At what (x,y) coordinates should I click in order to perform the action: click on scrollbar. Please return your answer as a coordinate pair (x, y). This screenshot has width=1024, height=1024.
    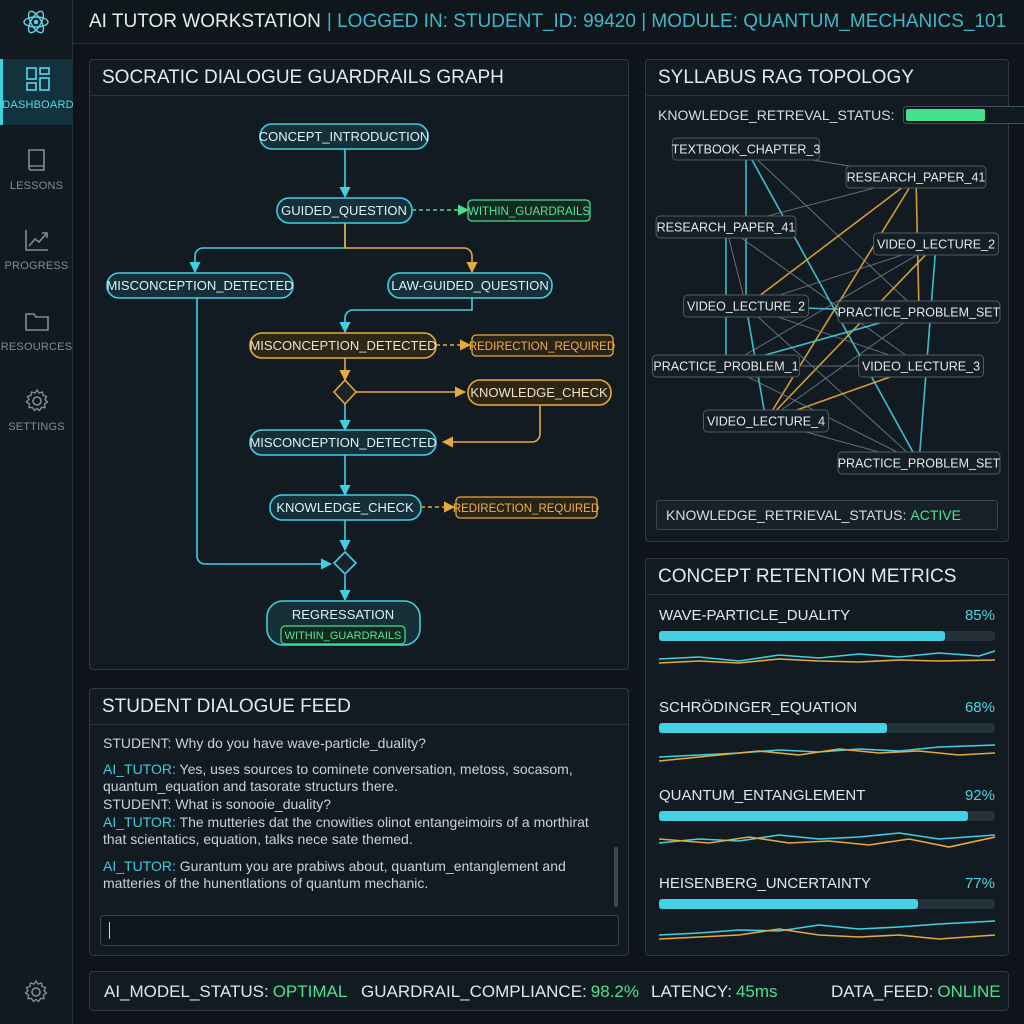
    Looking at the image, I should click on (616, 877).